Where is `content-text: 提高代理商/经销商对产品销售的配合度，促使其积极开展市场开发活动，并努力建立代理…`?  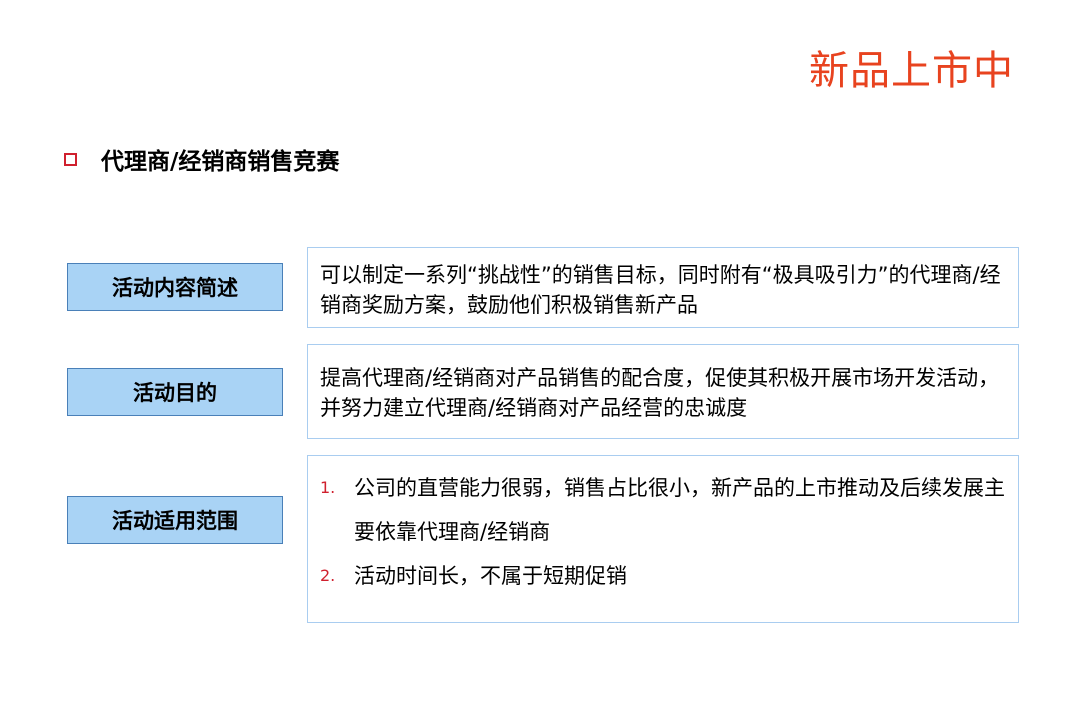
content-text: 提高代理商/经销商对产品销售的配合度，促使其积极开展市场开发活动，并努力建立代理… is located at coordinates (660, 393).